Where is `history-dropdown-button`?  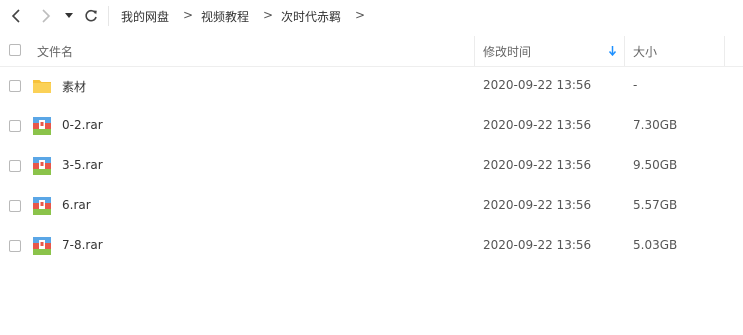 history-dropdown-button is located at coordinates (69, 16).